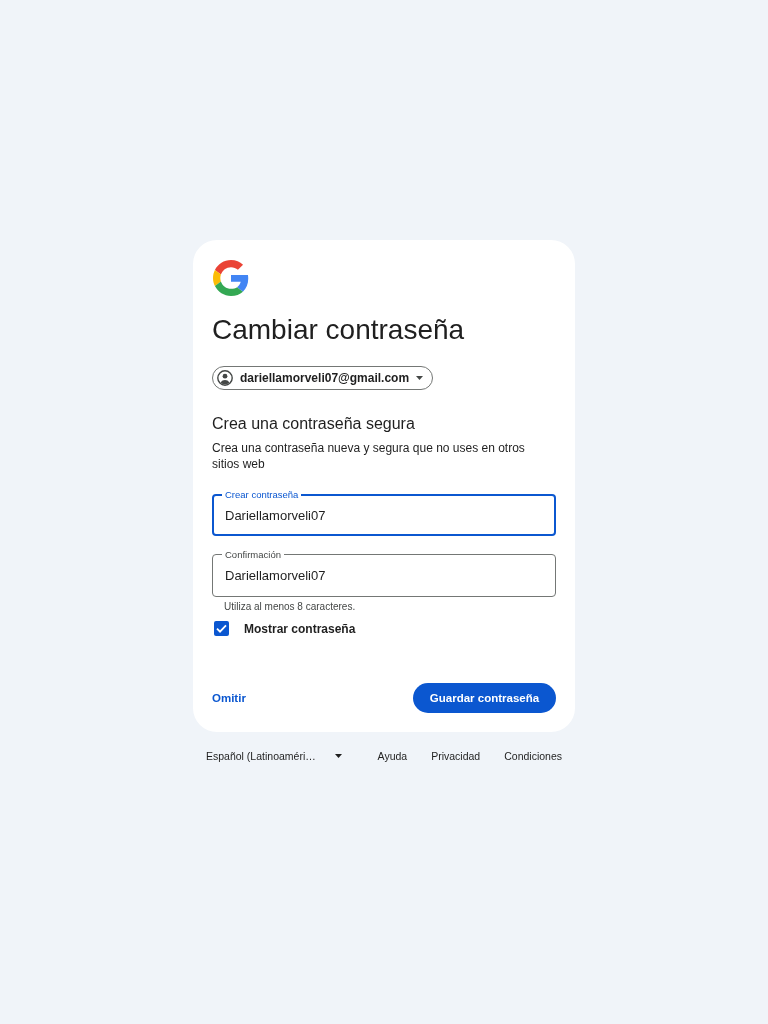 Image resolution: width=768 pixels, height=1024 pixels. I want to click on checkbox-label: Mostrar contraseña, so click(300, 628).